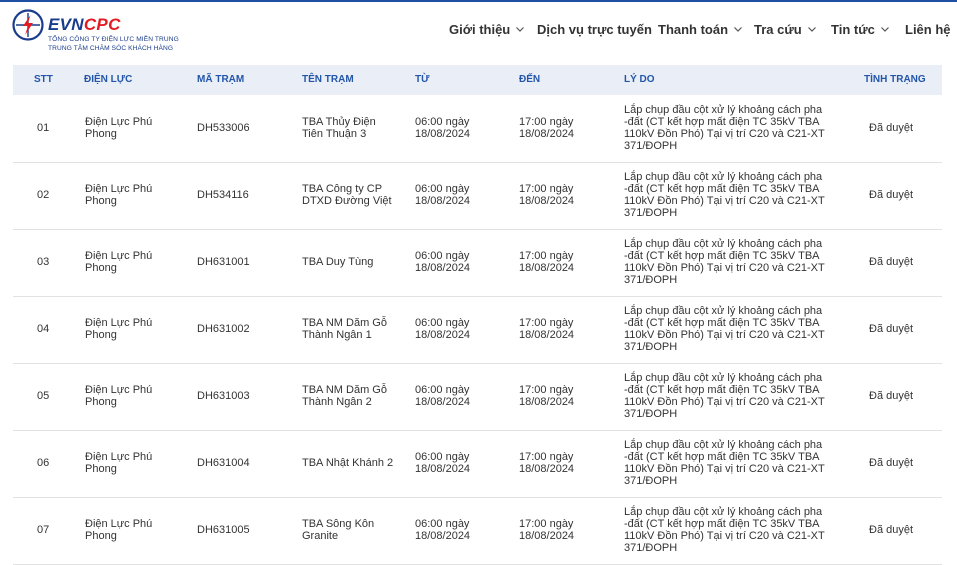  I want to click on cell-ma-tram: DH533006, so click(223, 128).